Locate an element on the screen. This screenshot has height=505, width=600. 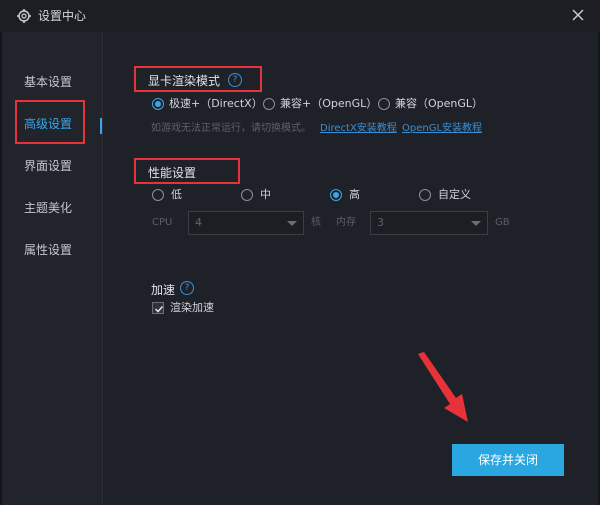
cpu-unit-label: 核 is located at coordinates (316, 222).